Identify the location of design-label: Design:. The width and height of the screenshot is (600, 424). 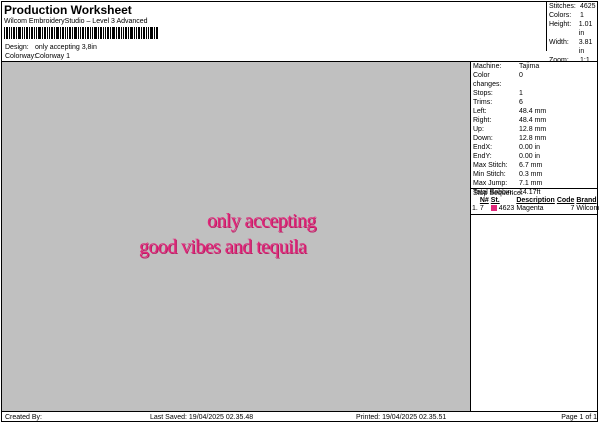
(17, 47).